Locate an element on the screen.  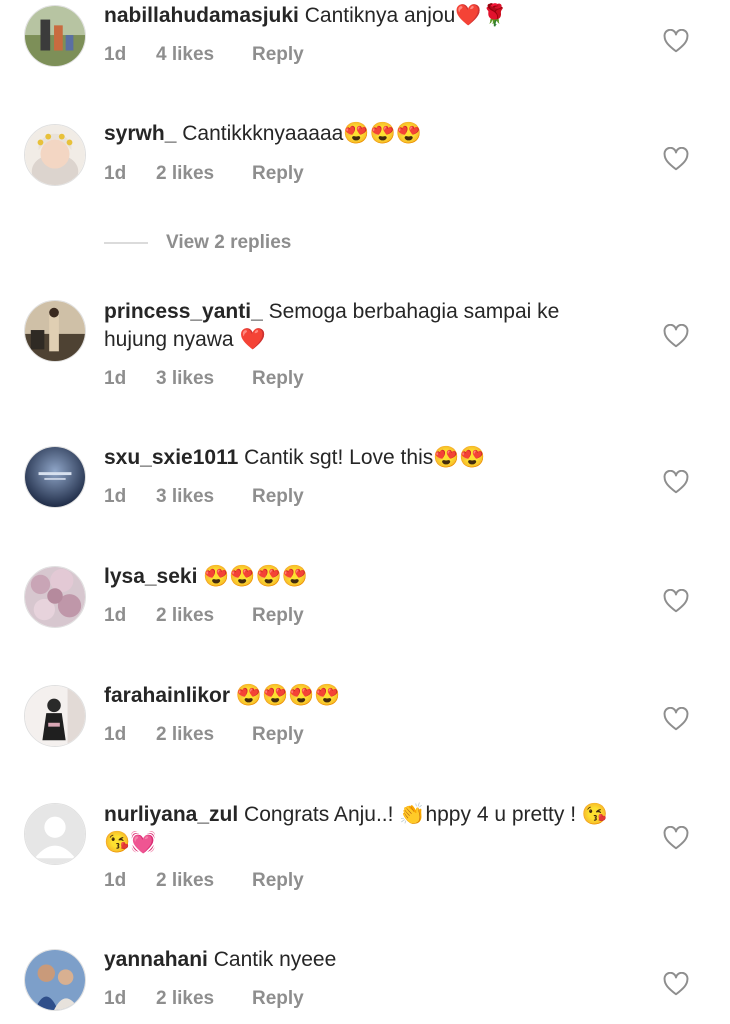
comment-text: Congrats Anju..! 👏hppy 4 u pretty ! is located at coordinates (413, 814).